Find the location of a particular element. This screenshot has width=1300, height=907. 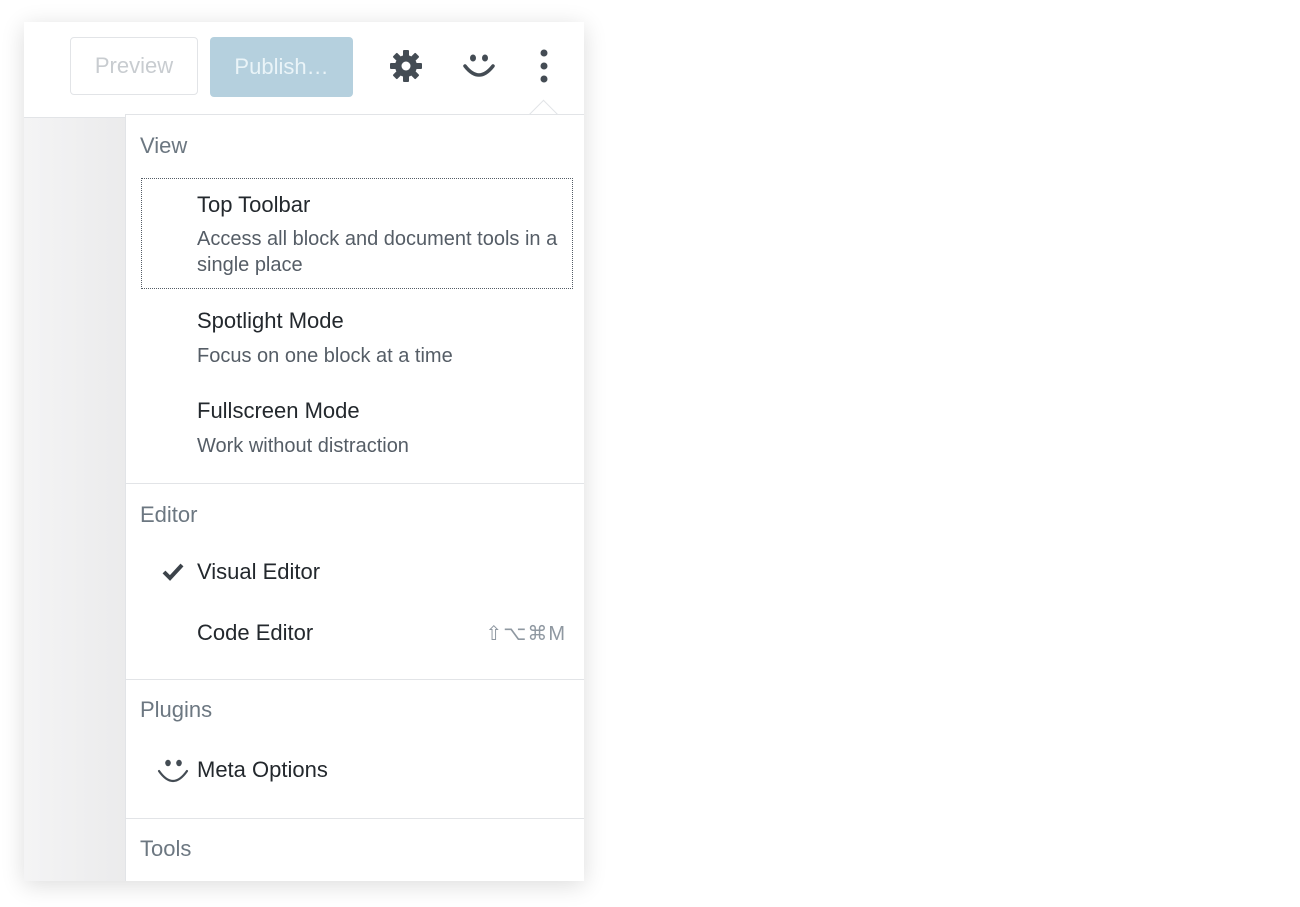

menu-item-spotlight-mode-description: Focus on one block at a time is located at coordinates (325, 356).